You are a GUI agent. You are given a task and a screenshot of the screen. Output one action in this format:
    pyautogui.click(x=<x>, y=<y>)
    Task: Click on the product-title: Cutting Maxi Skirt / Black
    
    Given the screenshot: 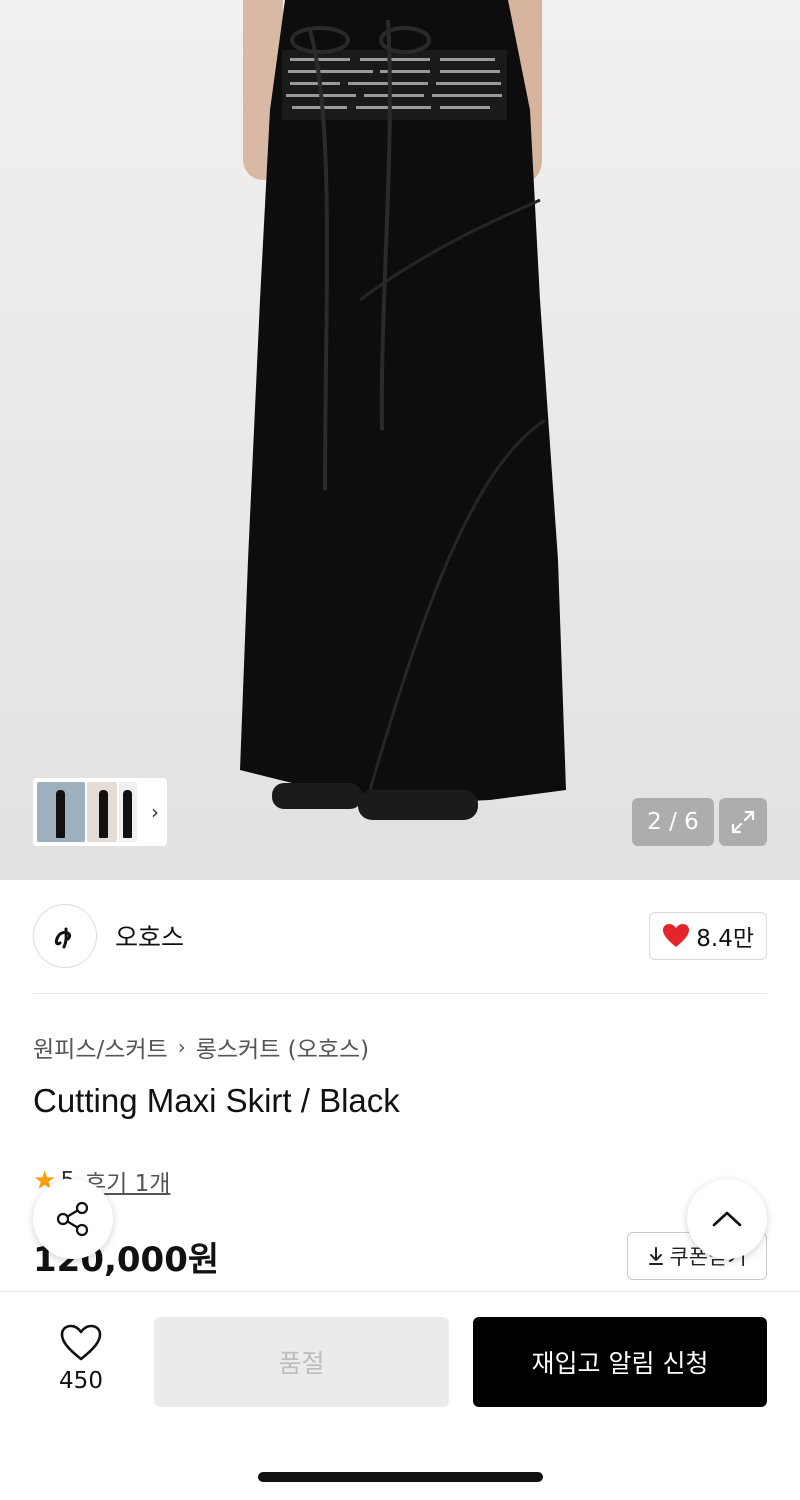 What is the action you would take?
    pyautogui.click(x=216, y=1100)
    